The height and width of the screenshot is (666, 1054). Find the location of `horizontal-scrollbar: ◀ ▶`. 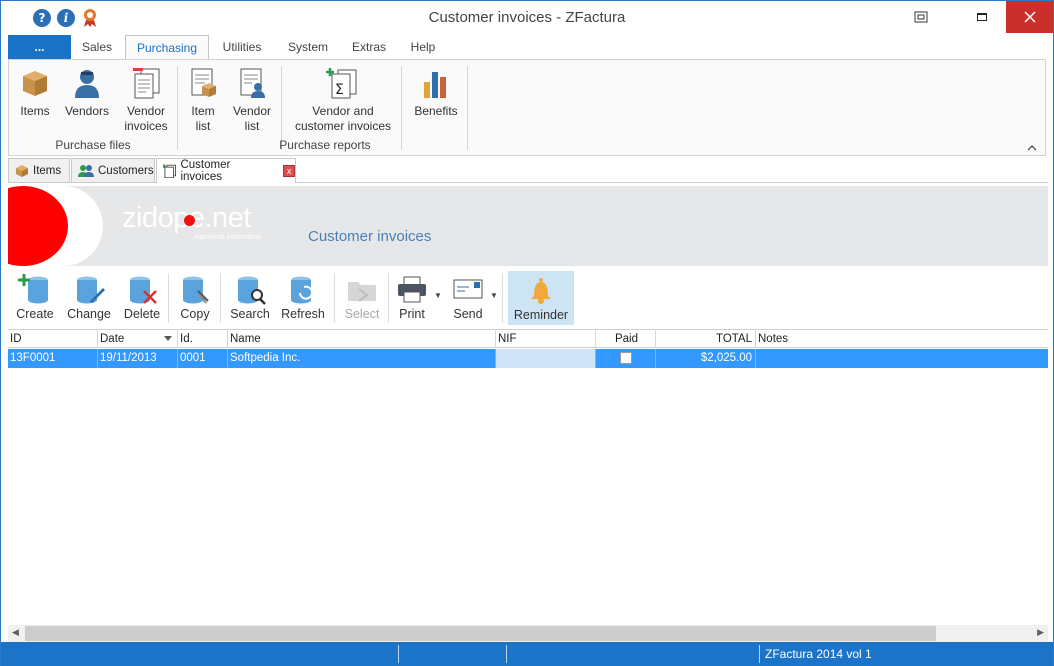

horizontal-scrollbar: ◀ ▶ is located at coordinates (528, 633).